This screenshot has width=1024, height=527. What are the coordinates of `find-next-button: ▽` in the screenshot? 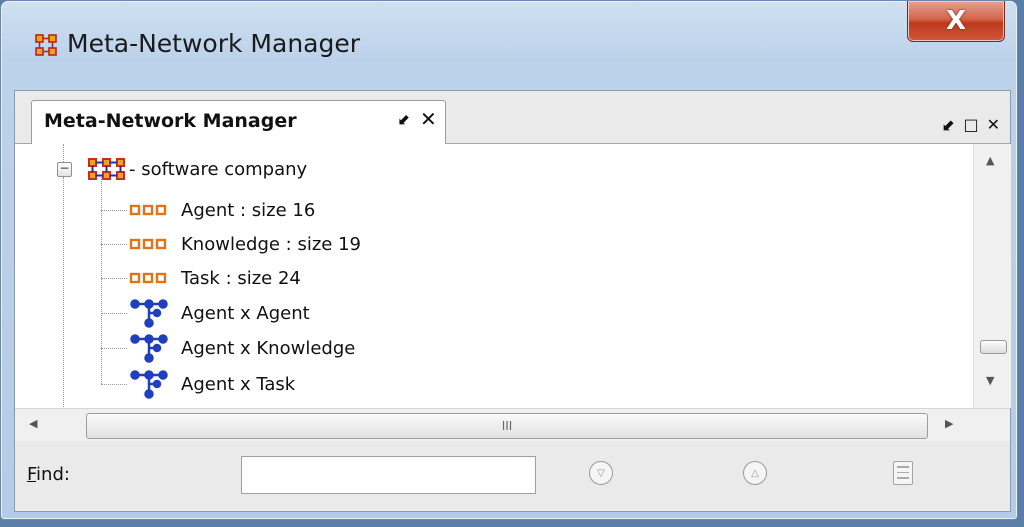 It's located at (601, 473).